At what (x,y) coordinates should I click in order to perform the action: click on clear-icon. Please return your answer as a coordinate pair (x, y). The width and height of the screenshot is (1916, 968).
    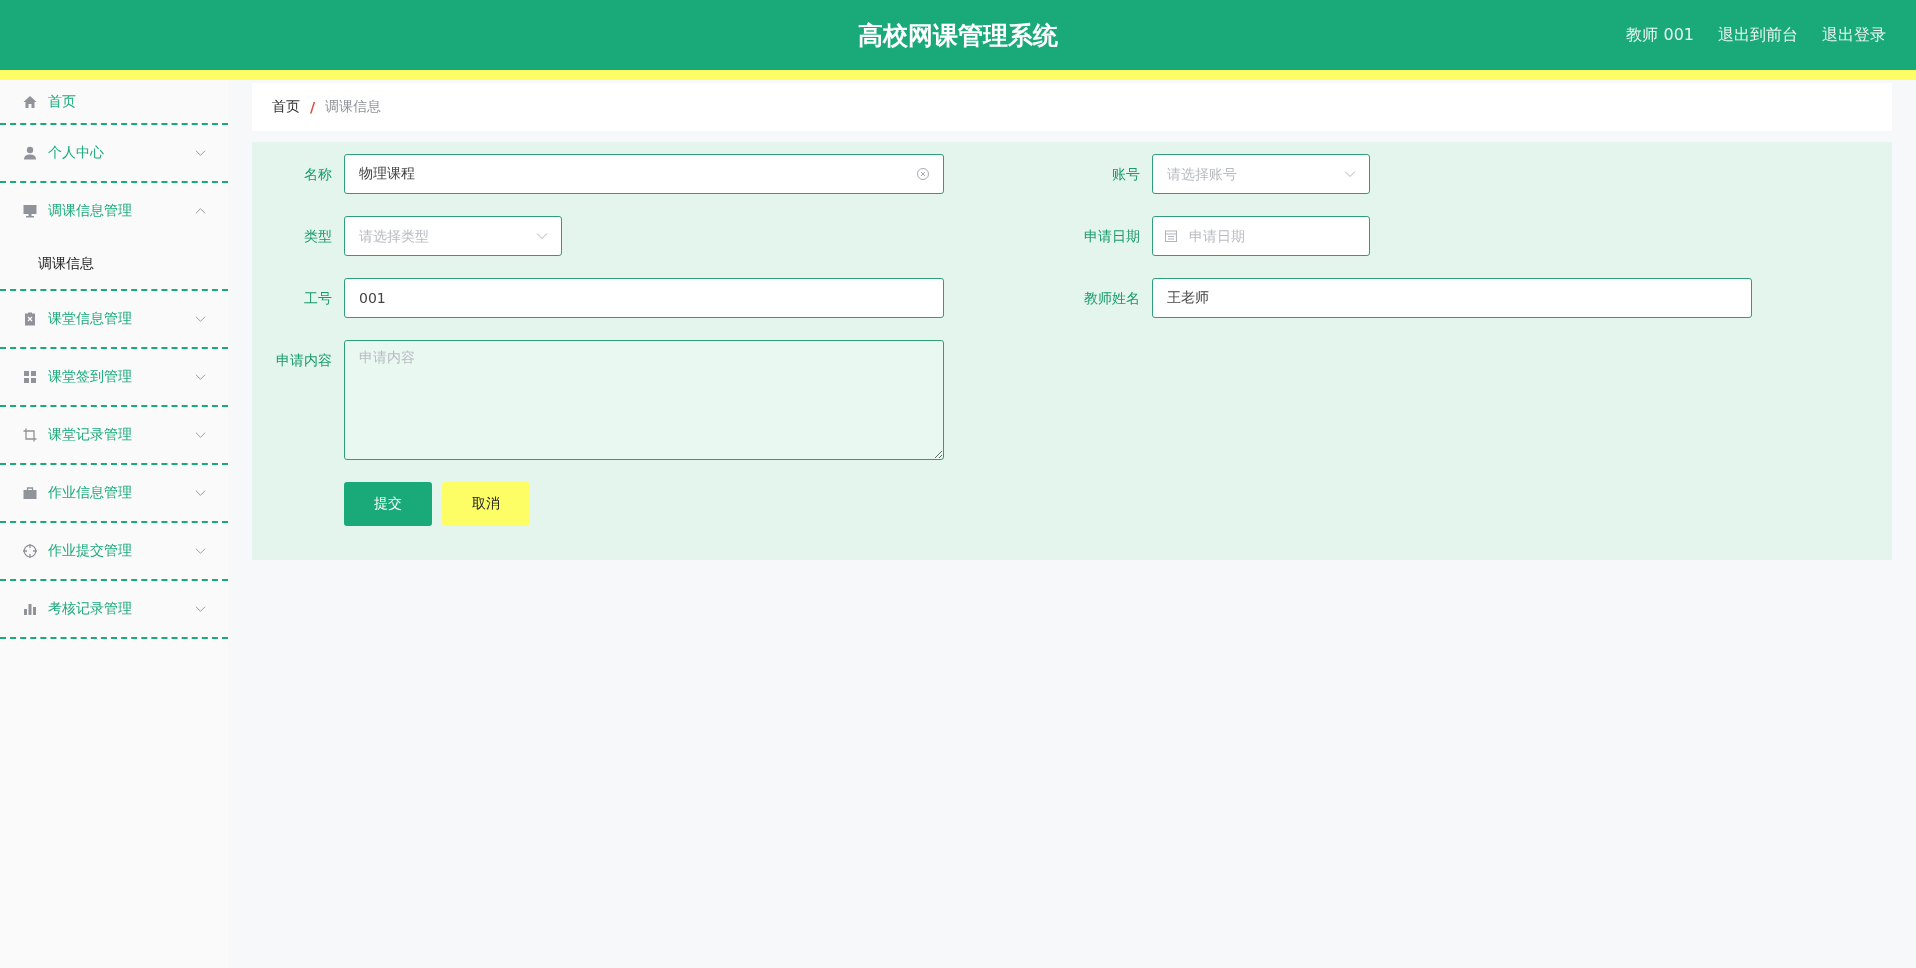
    Looking at the image, I should click on (923, 174).